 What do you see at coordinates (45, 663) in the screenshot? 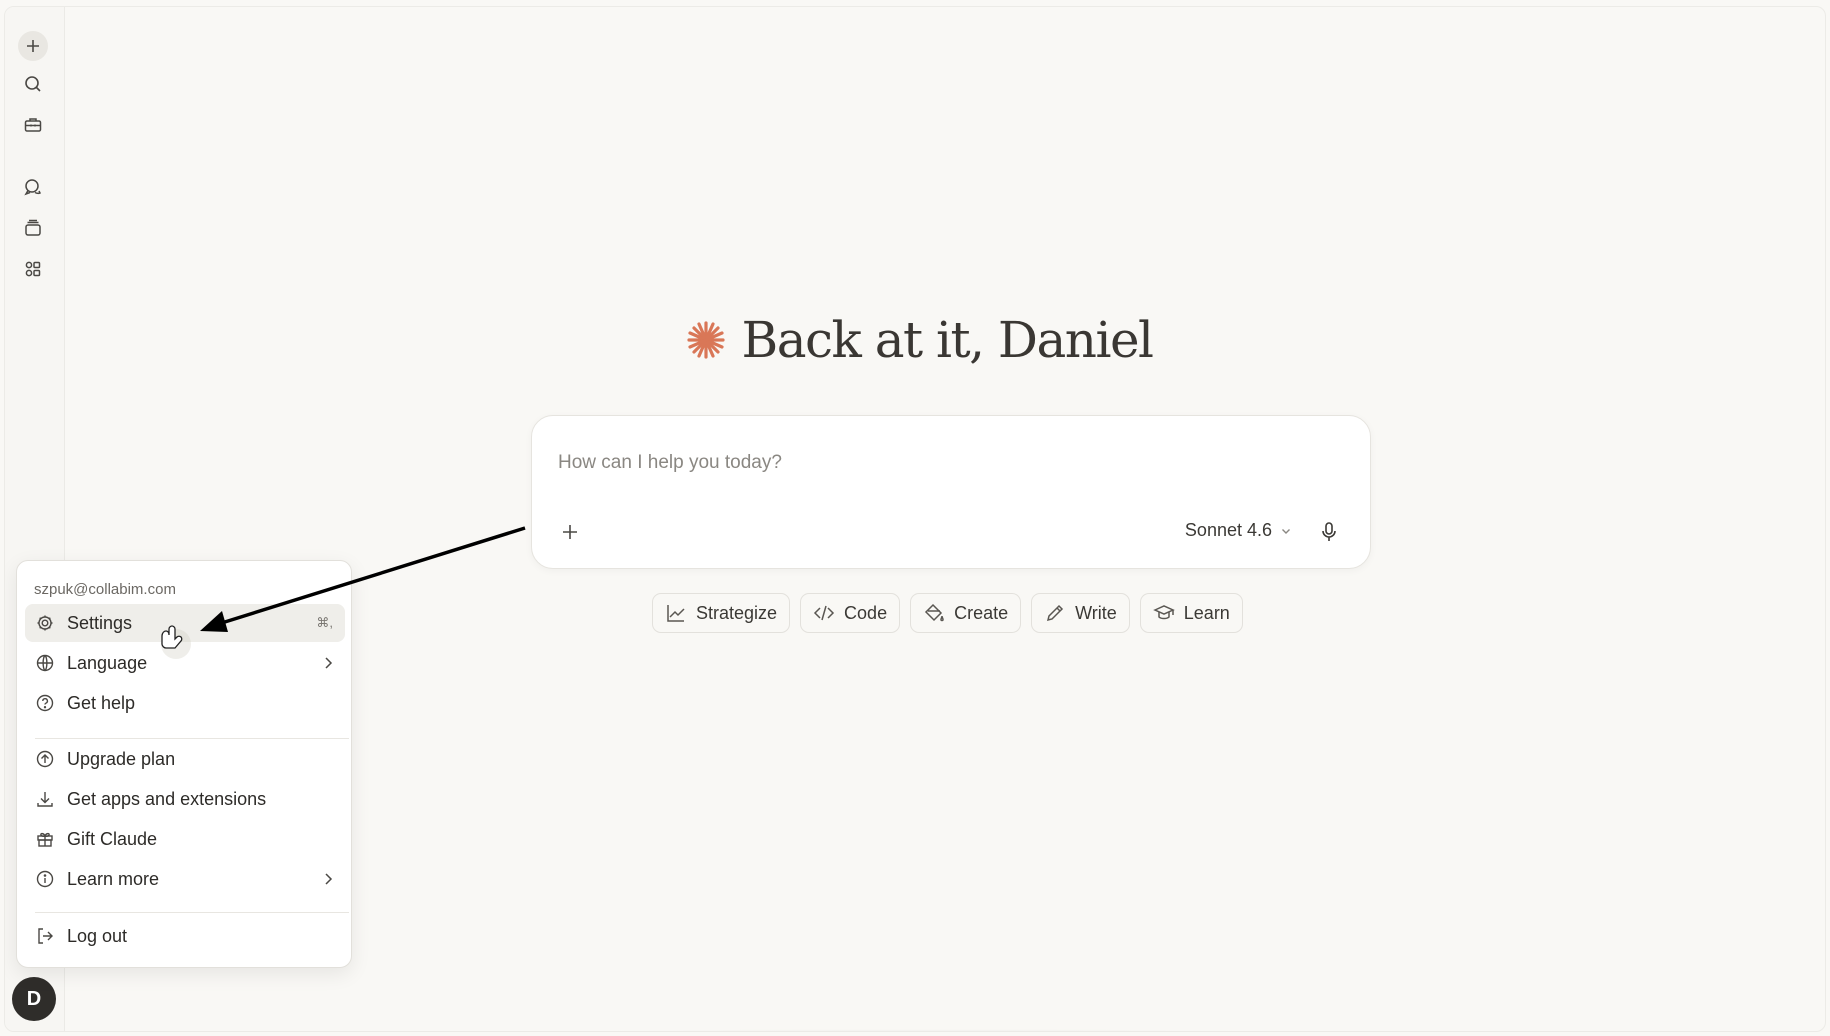
I see `globe-icon` at bounding box center [45, 663].